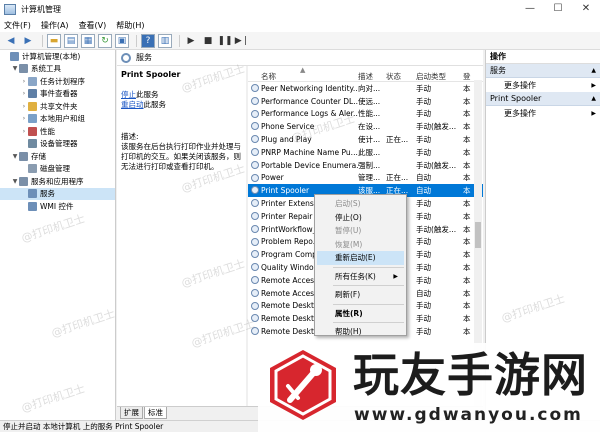  Describe the element at coordinates (365, 165) in the screenshot. I see `table-row: Portable Device Enumera... 强制... 手动(触发... 本` at that location.